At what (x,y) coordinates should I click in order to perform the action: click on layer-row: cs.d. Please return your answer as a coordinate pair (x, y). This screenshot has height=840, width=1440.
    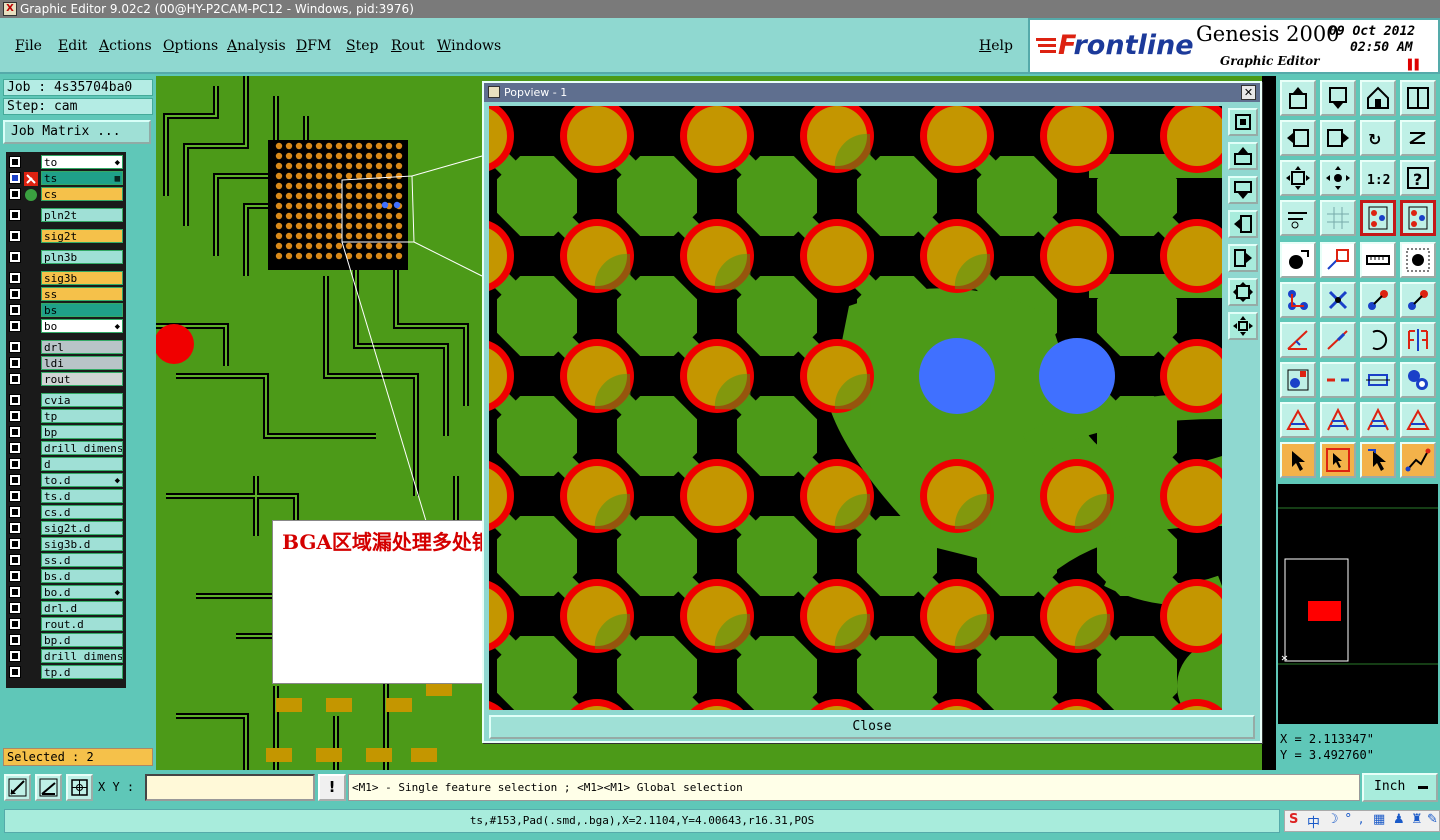
    Looking at the image, I should click on (66, 512).